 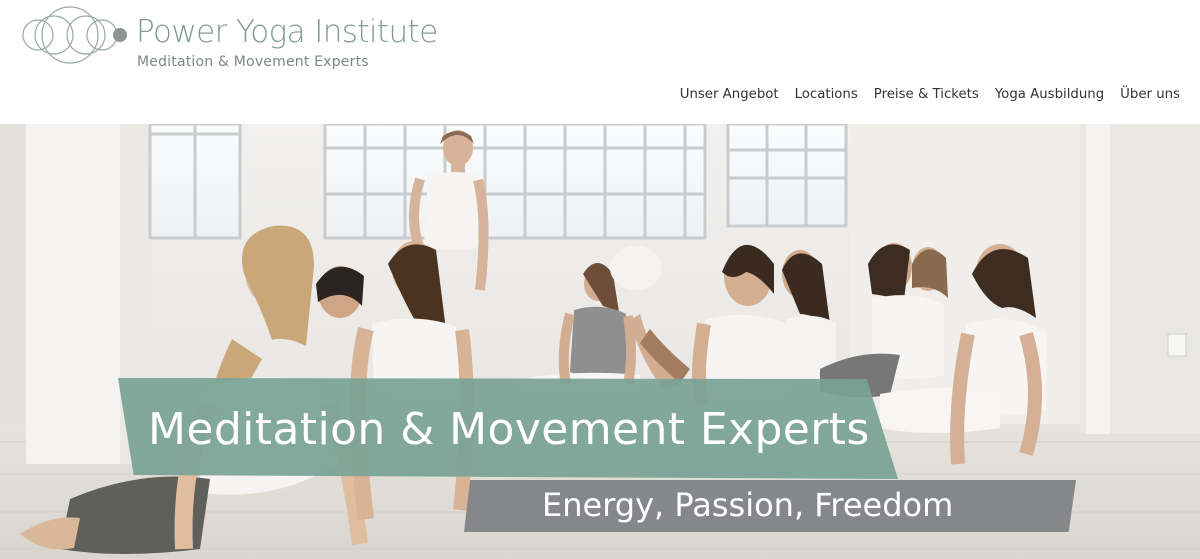 What do you see at coordinates (287, 32) in the screenshot?
I see `brand-title: Power Yoga Institute` at bounding box center [287, 32].